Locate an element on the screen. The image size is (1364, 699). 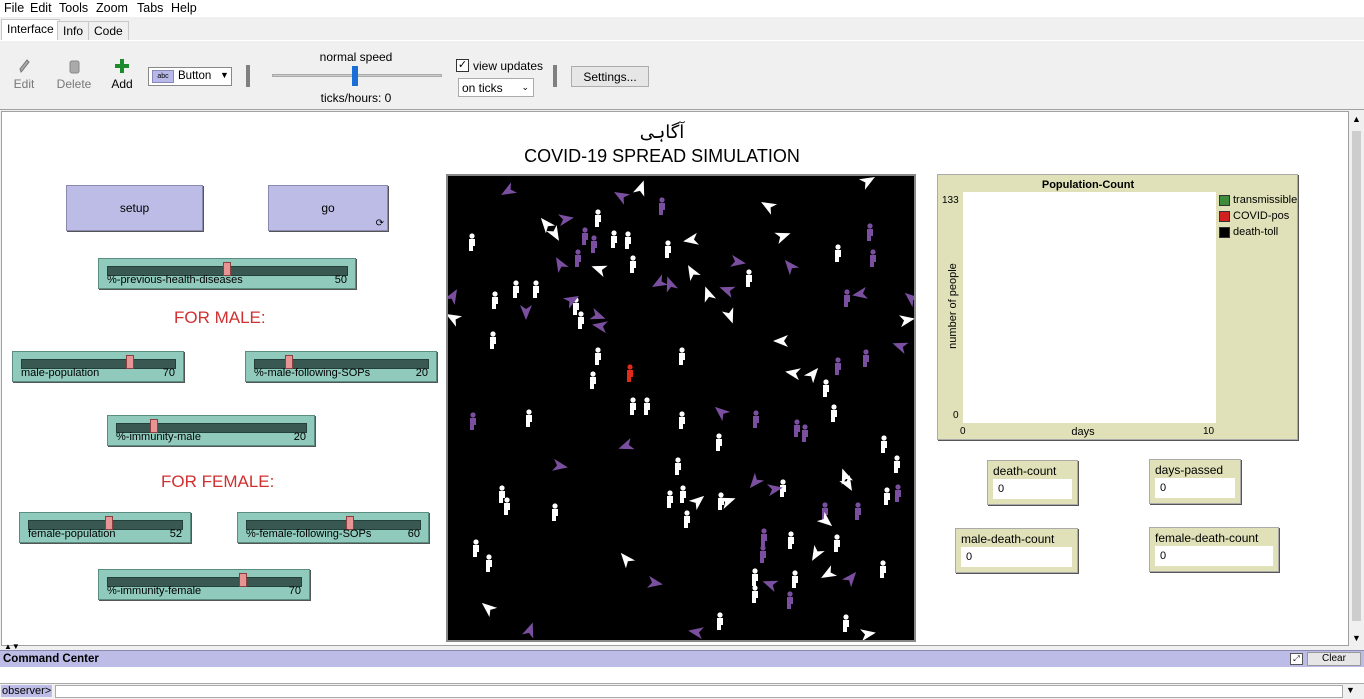
go-label: go is located at coordinates (328, 208).